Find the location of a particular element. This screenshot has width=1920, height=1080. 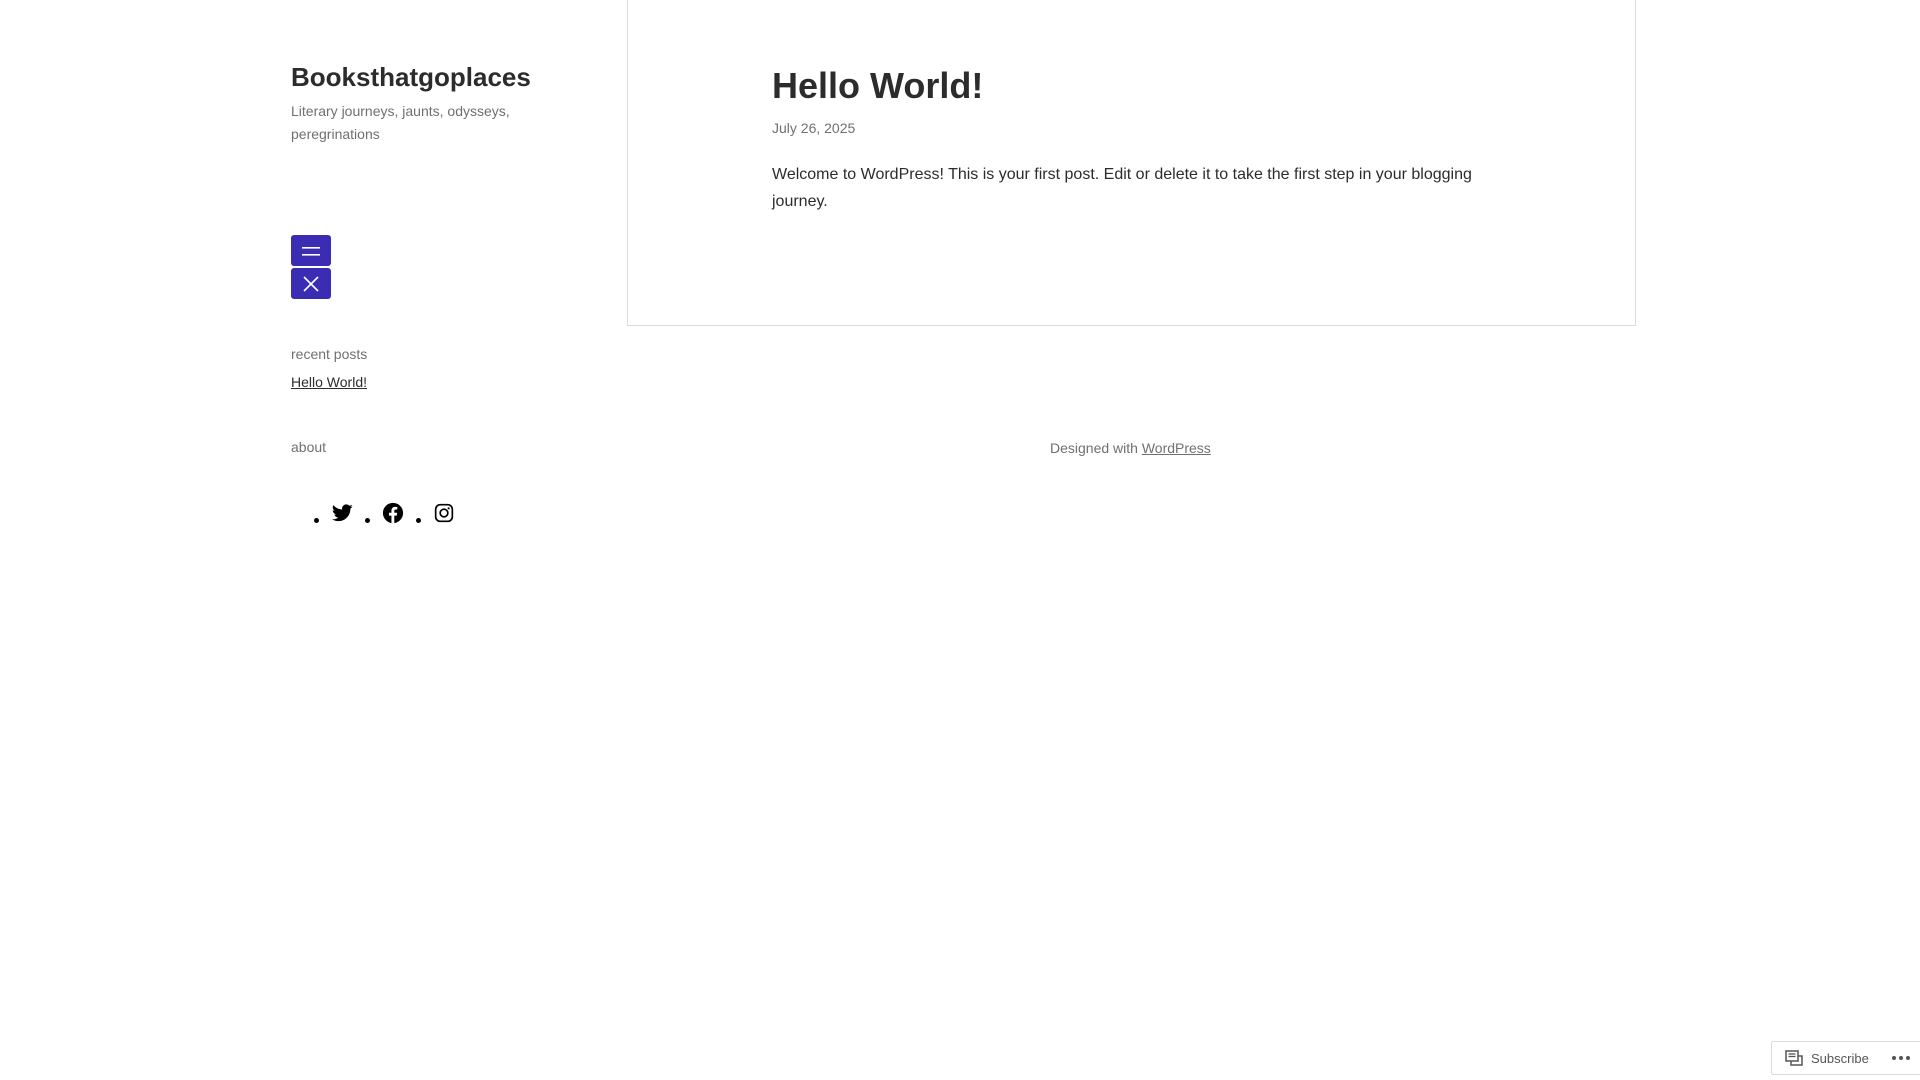

footer-text: Designed with is located at coordinates (1094, 448).